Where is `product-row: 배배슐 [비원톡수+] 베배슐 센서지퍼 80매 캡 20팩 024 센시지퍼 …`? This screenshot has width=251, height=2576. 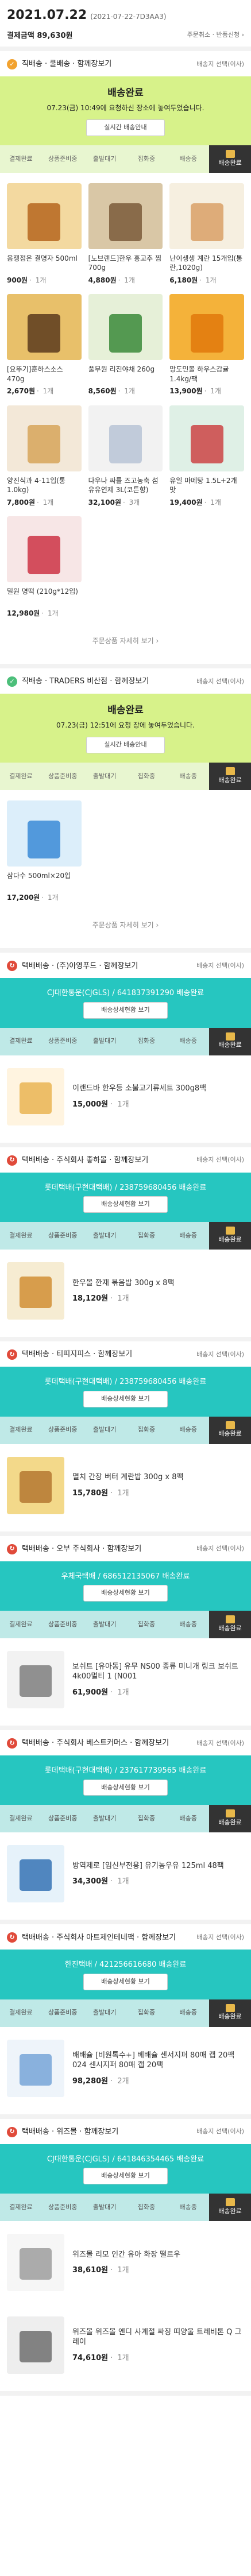
product-row: 배배슐 [비원톡수+] 베배슐 센서지퍼 80매 캡 20팩 024 센시지퍼 … is located at coordinates (126, 2068).